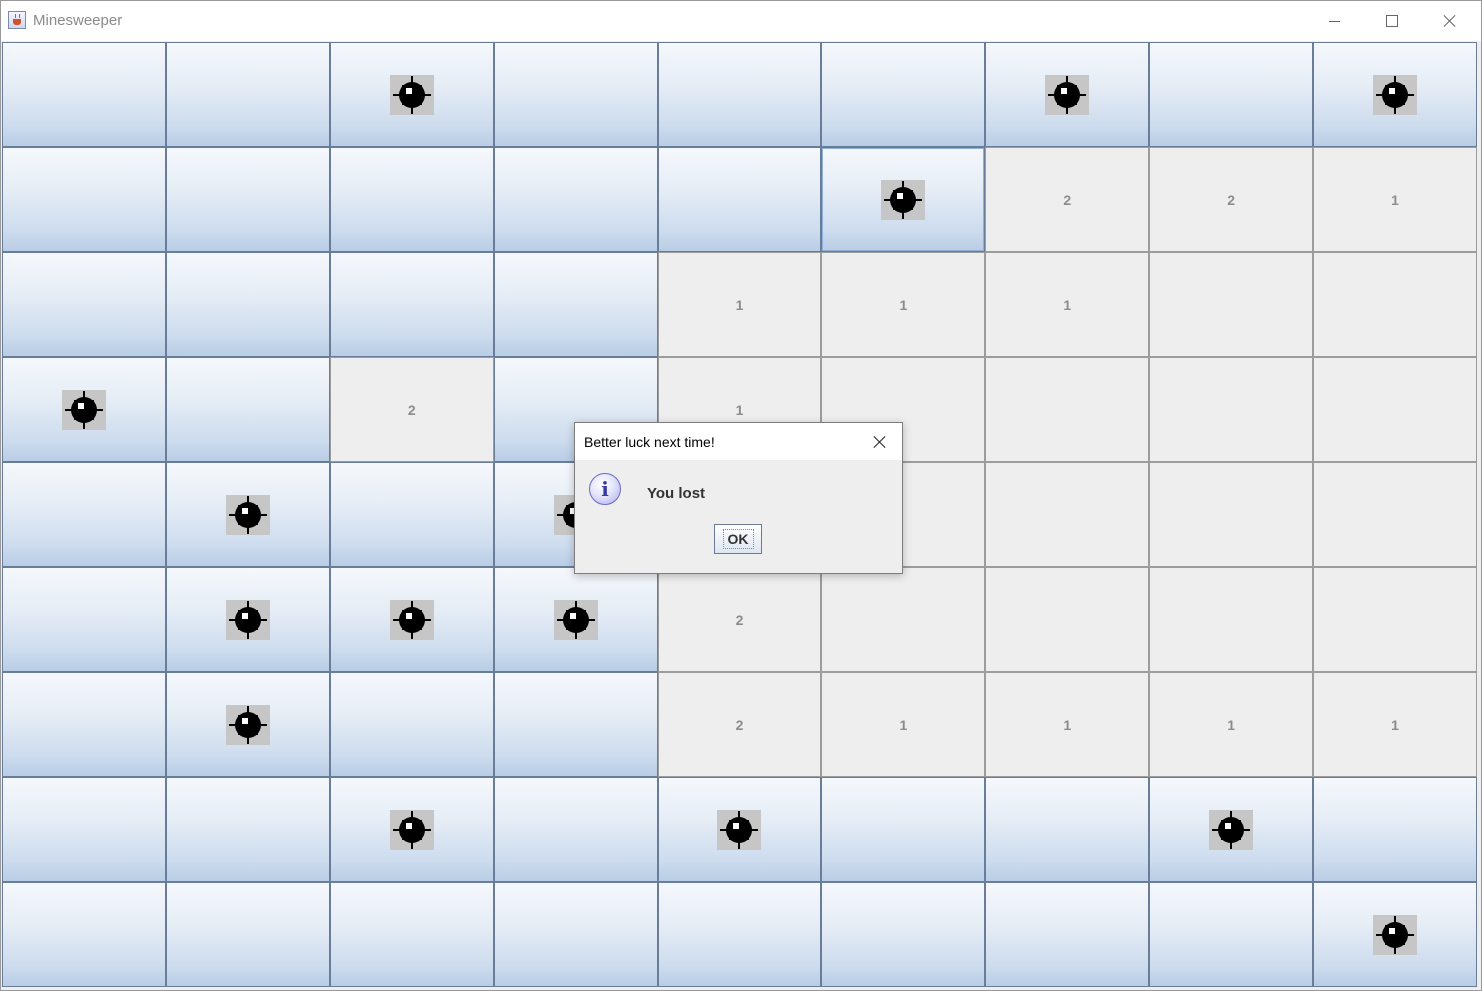  What do you see at coordinates (1392, 21) in the screenshot?
I see `maximize-button` at bounding box center [1392, 21].